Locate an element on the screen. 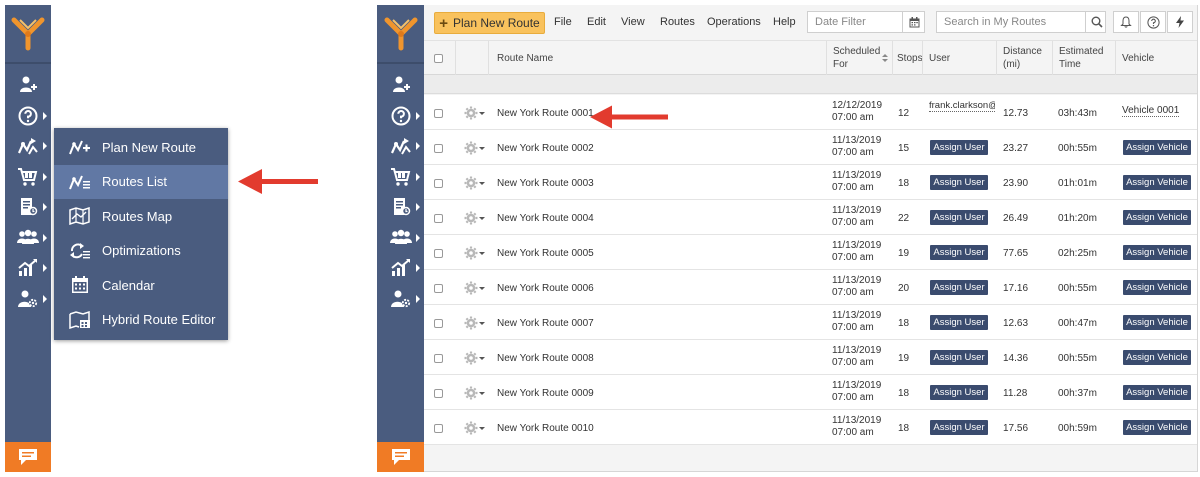  assigned-user: frank.clarkson@ is located at coordinates (962, 106).